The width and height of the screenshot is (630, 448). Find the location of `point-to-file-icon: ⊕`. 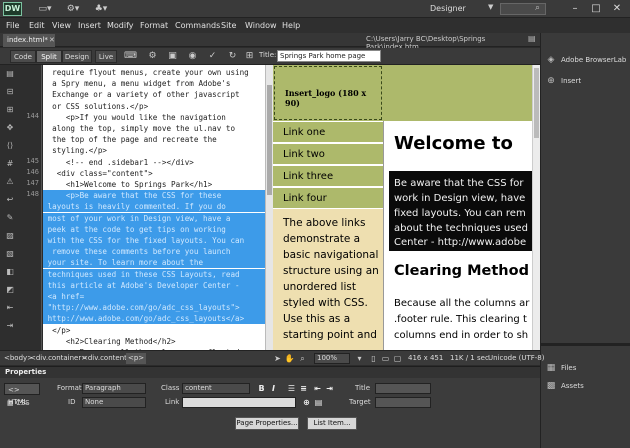

point-to-file-icon: ⊕ is located at coordinates (306, 402).